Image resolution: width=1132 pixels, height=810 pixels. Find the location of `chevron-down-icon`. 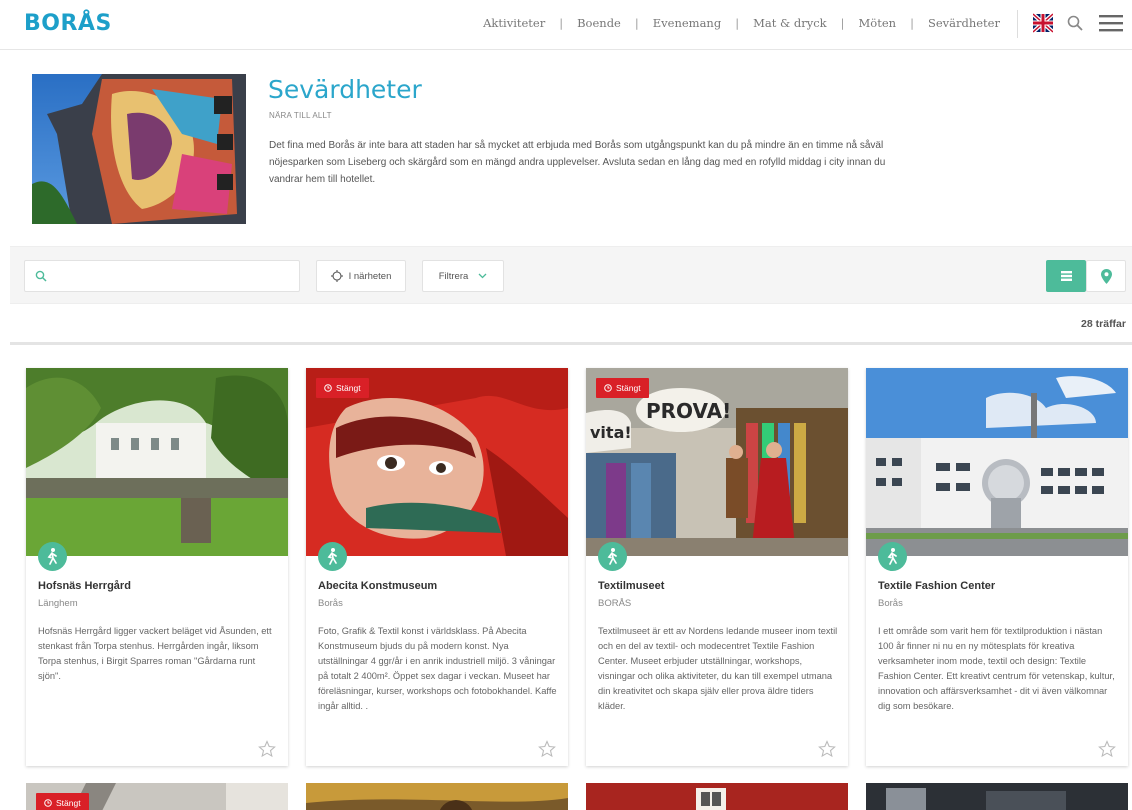

chevron-down-icon is located at coordinates (482, 276).